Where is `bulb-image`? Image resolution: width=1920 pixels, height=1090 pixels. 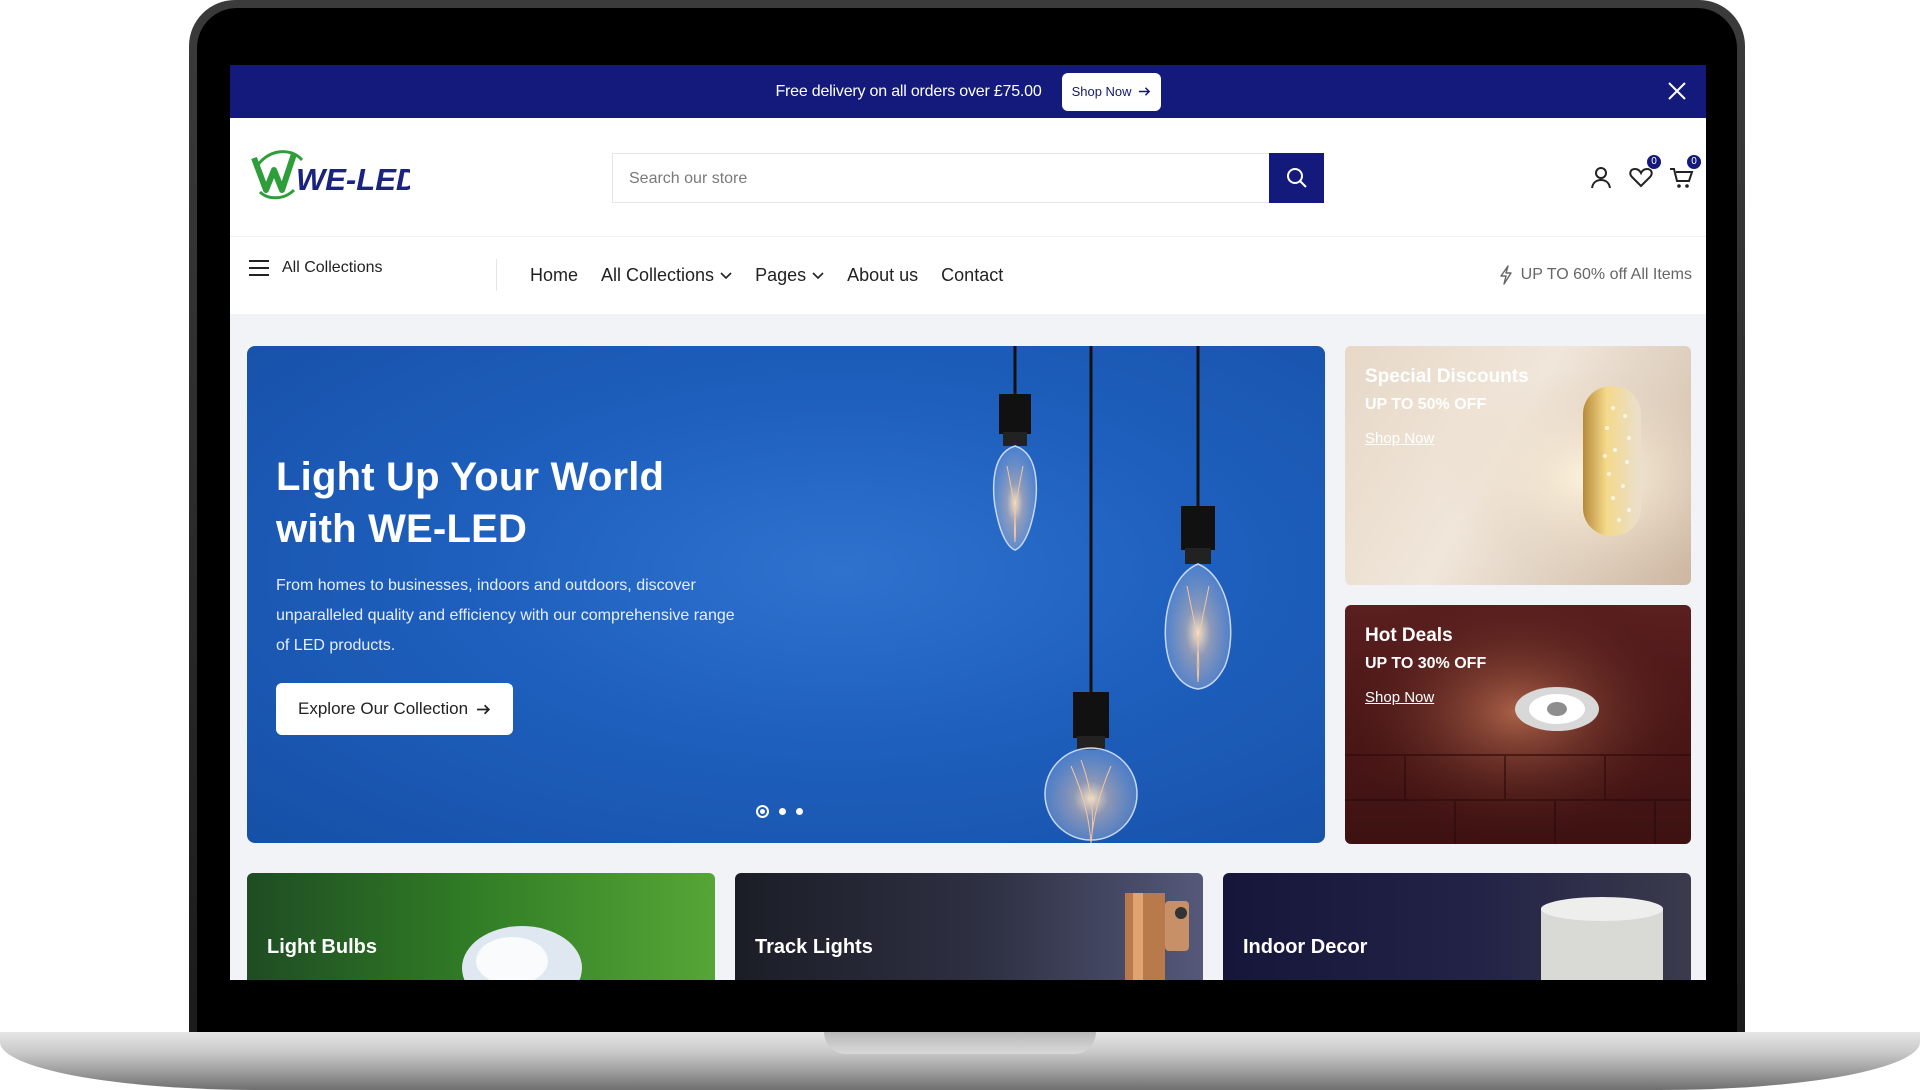 bulb-image is located at coordinates (522, 953).